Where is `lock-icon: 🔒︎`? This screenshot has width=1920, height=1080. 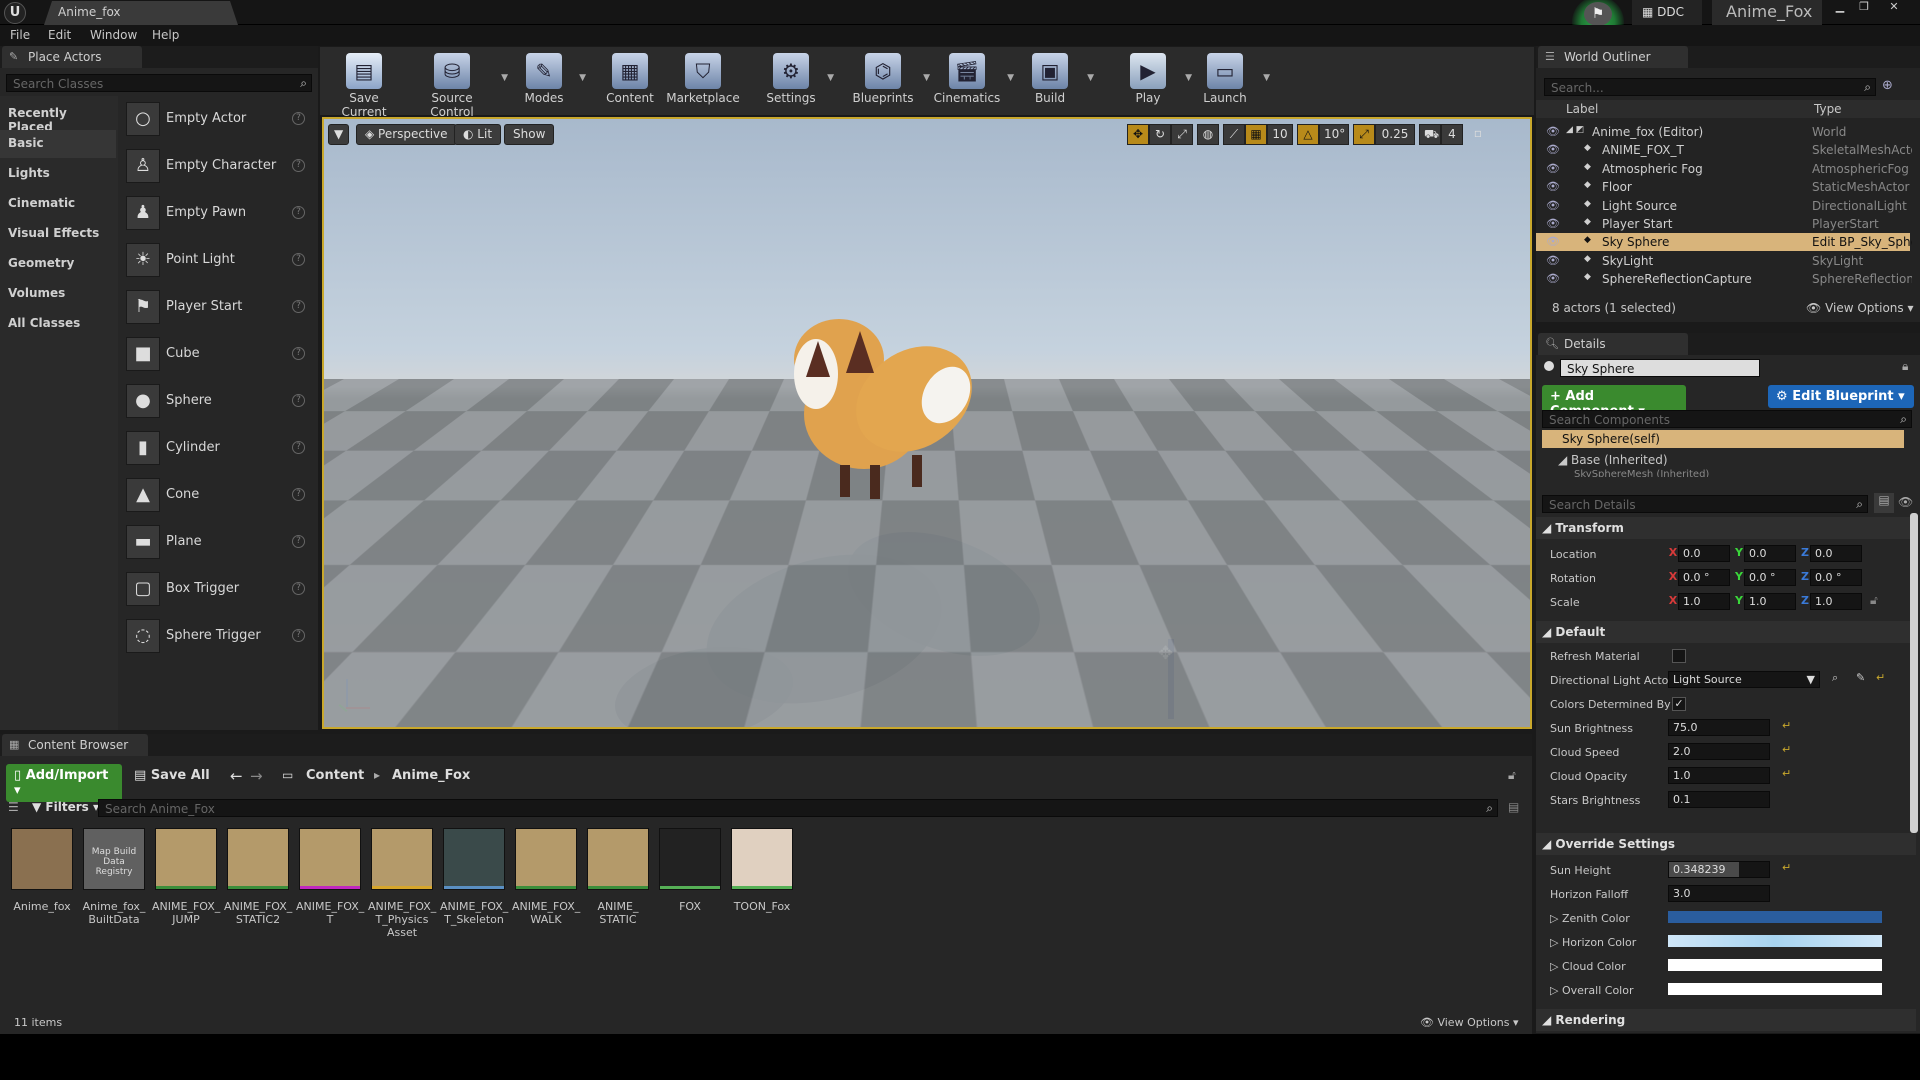
lock-icon: 🔒︎ is located at coordinates (1905, 366).